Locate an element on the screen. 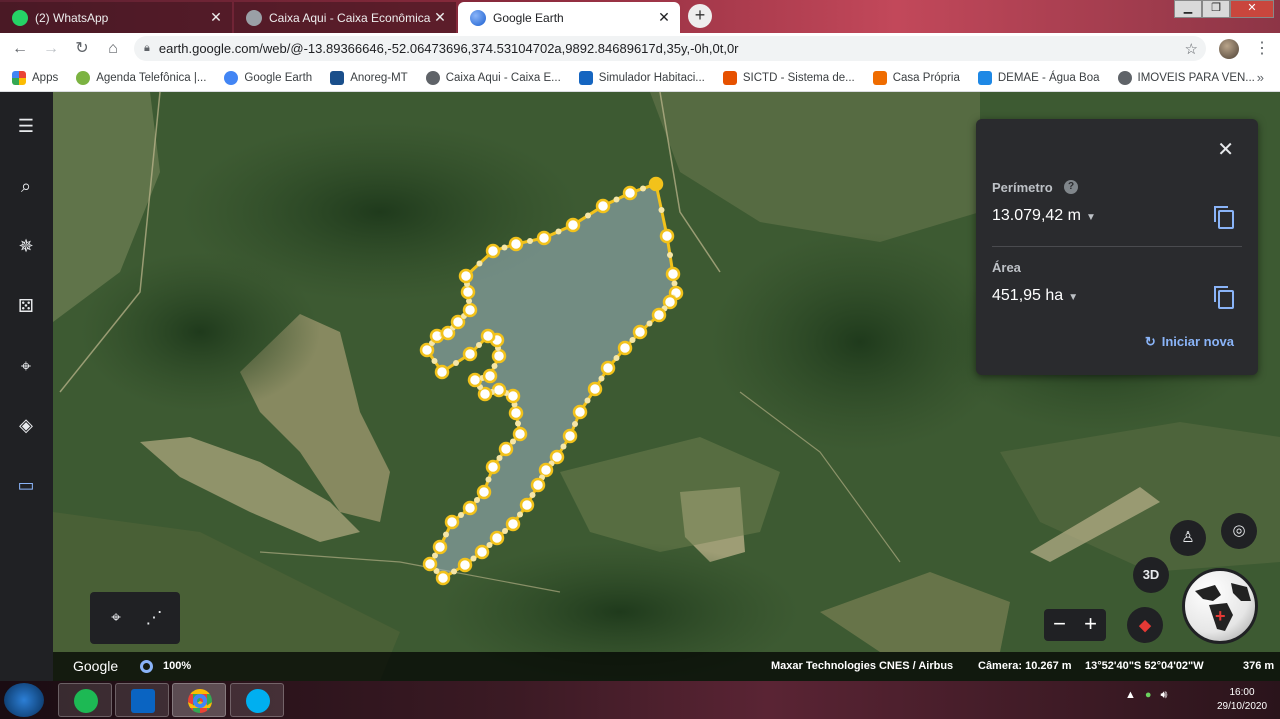 The height and width of the screenshot is (719, 1280). taskbar-skype is located at coordinates (257, 700).